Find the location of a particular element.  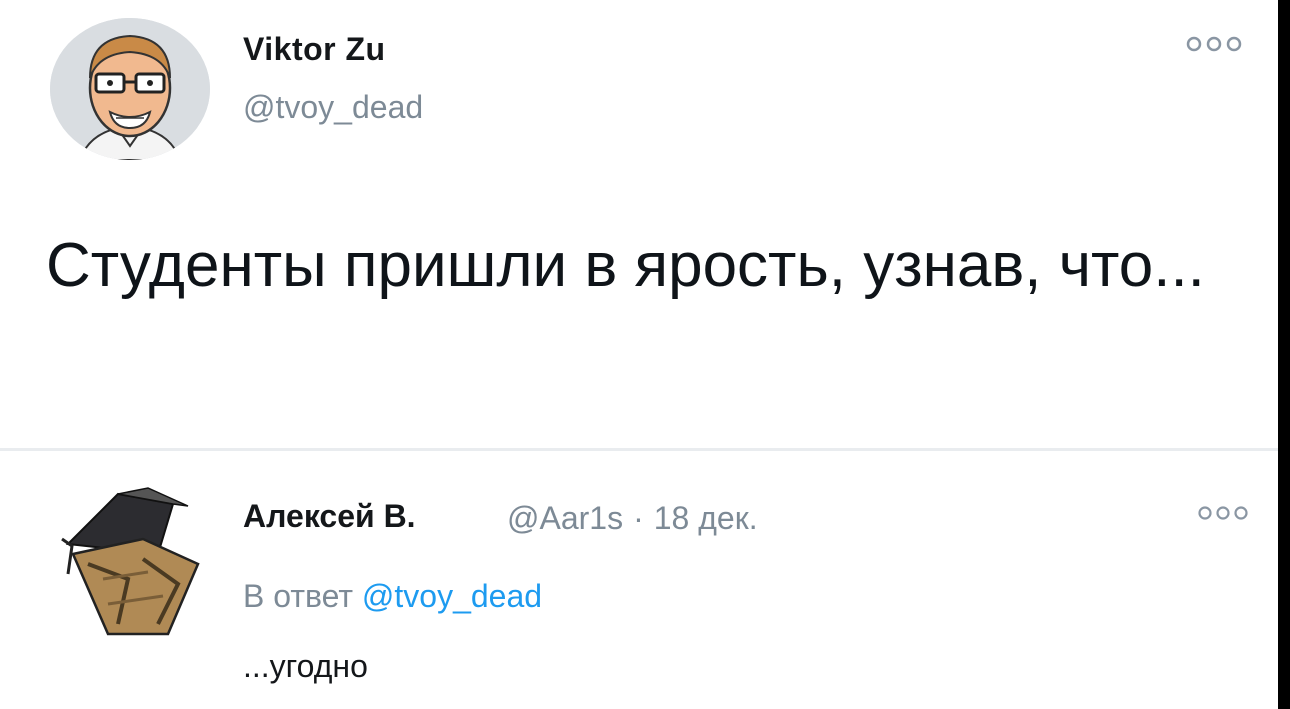

reply-meta: @Aar1s · 18 дек. is located at coordinates (632, 518).